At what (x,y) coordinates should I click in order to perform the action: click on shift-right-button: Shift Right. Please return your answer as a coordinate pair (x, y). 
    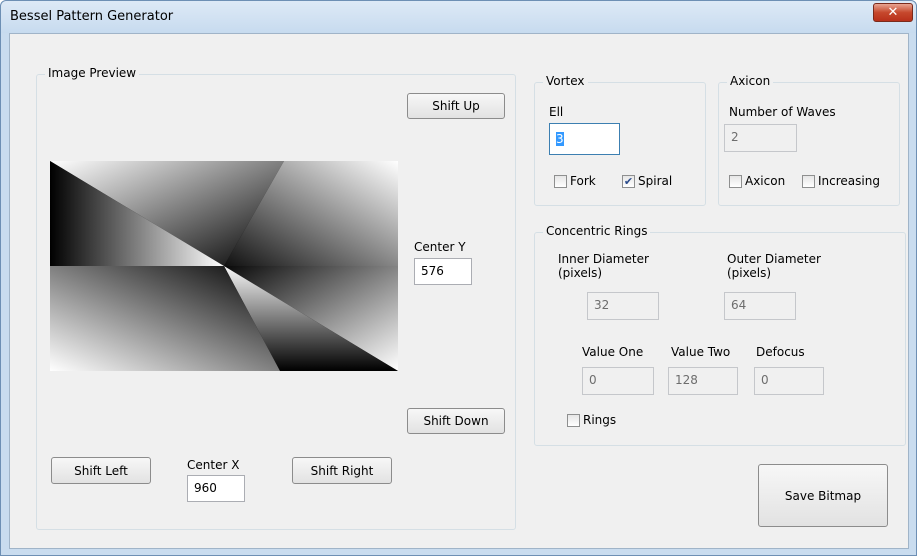
    Looking at the image, I should click on (342, 470).